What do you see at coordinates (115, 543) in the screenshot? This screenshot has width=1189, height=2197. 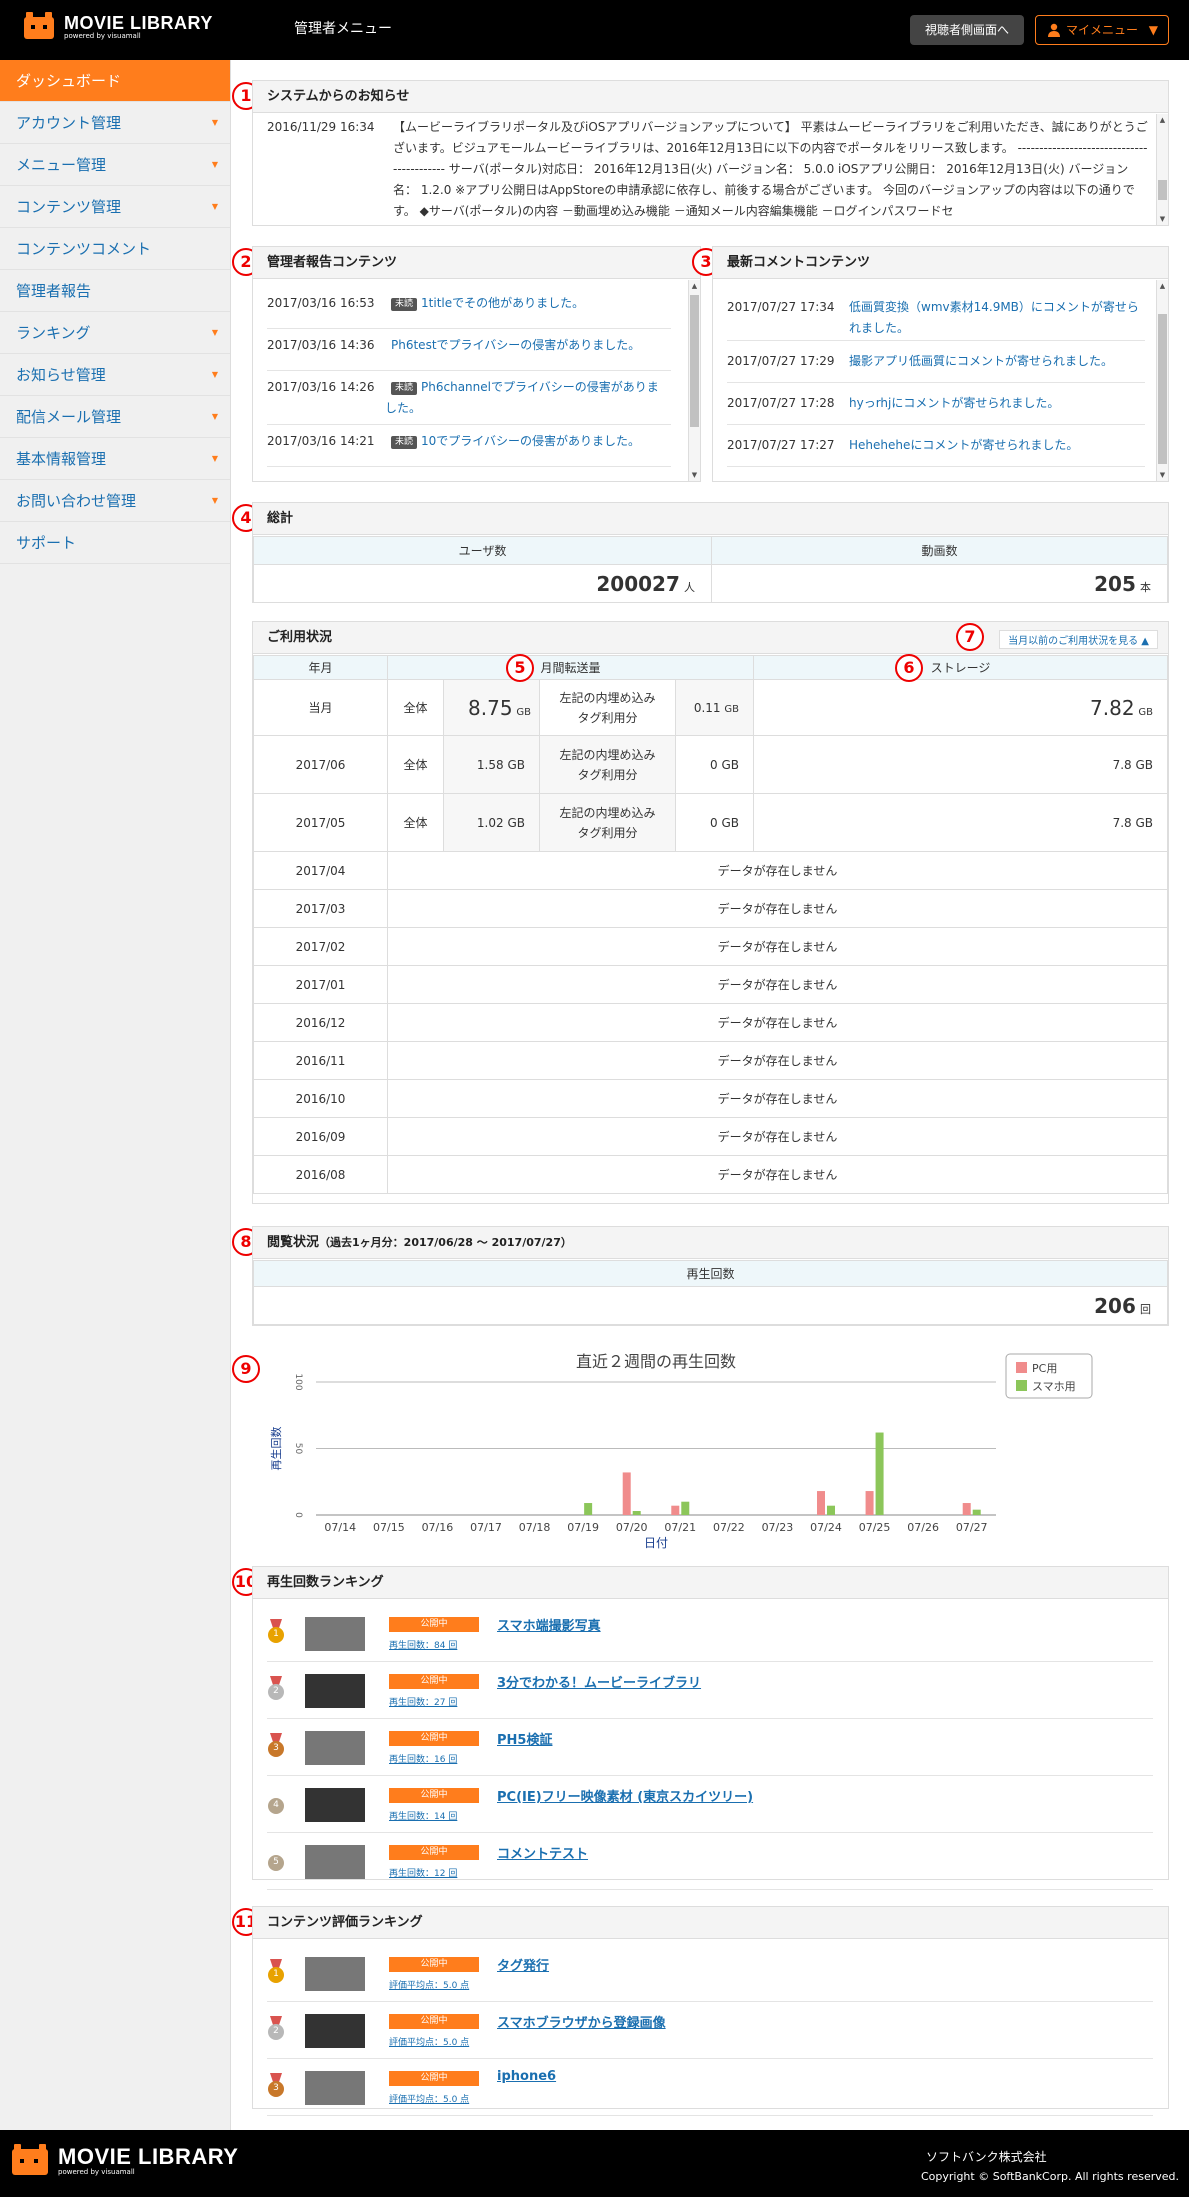 I see `sidebar-item: サポート` at bounding box center [115, 543].